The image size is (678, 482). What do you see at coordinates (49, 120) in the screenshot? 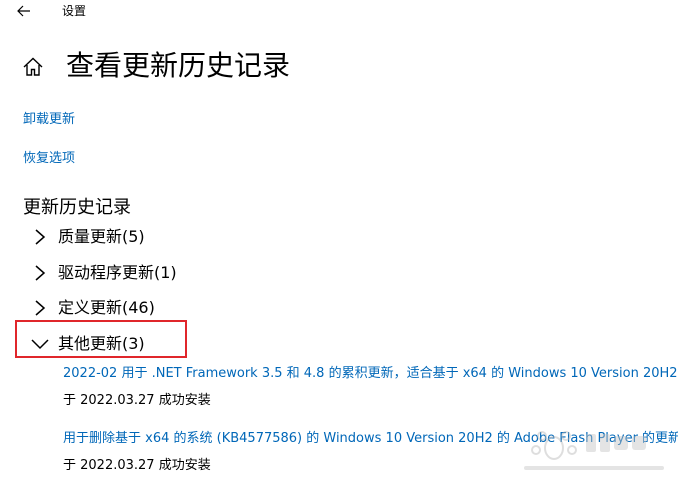
I see `uninstall-updates-link: 卸载更新` at bounding box center [49, 120].